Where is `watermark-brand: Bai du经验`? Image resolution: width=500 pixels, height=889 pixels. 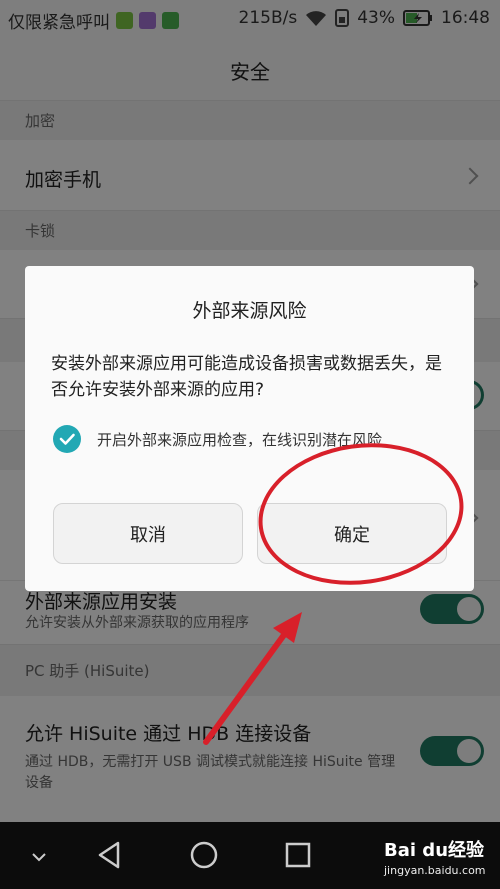 watermark-brand: Bai du经验 is located at coordinates (434, 850).